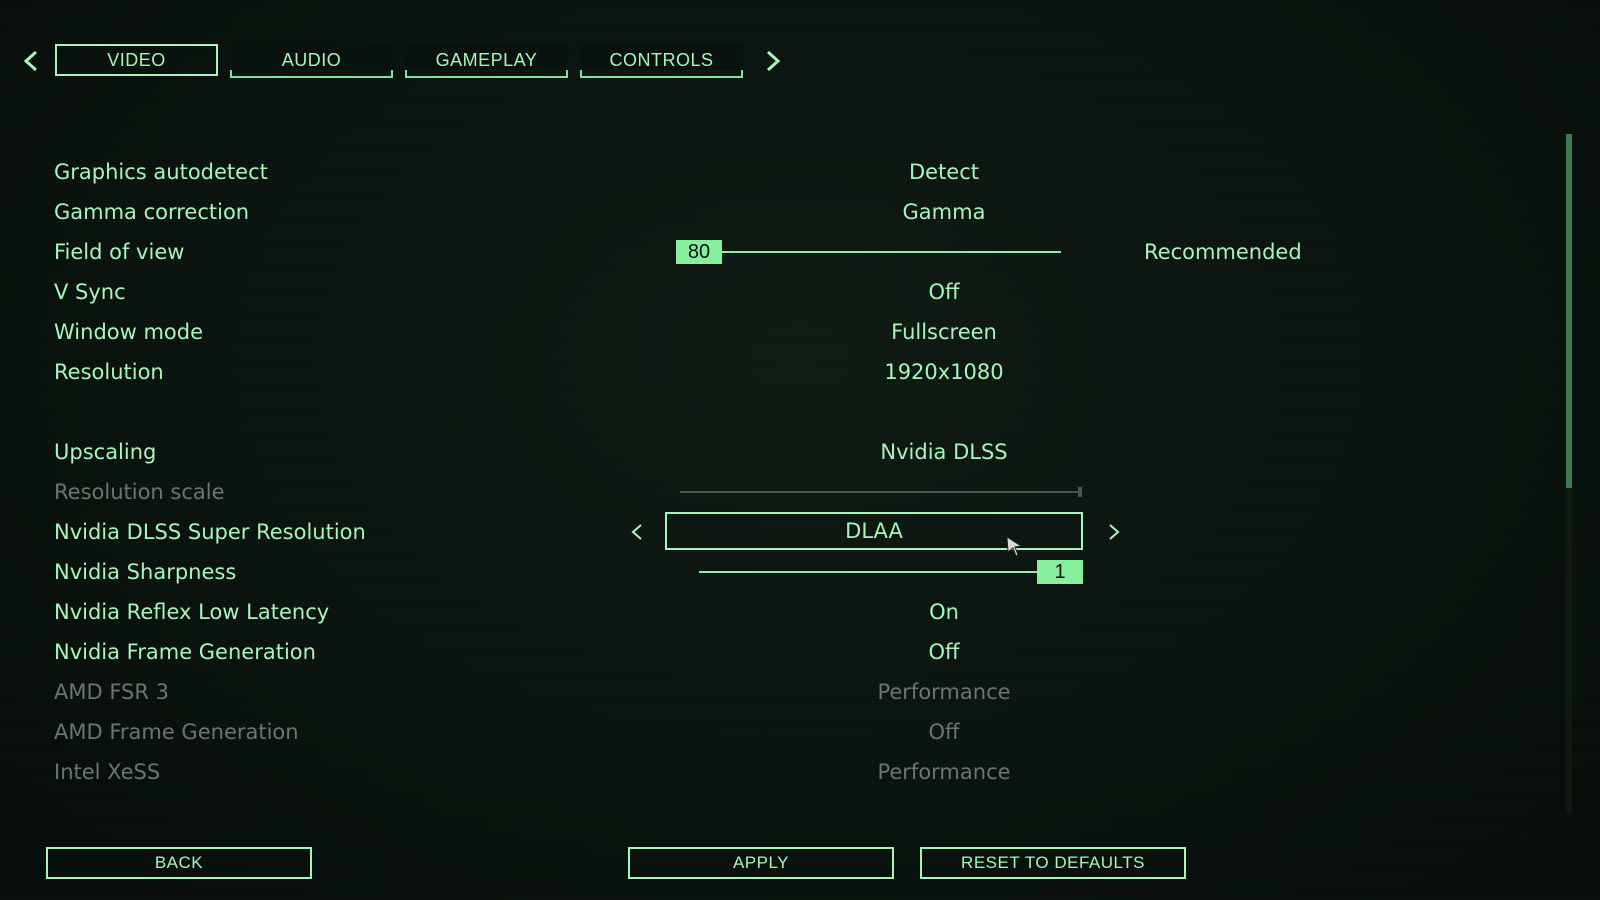 This screenshot has width=1600, height=900. What do you see at coordinates (944, 612) in the screenshot?
I see `setting-value: On` at bounding box center [944, 612].